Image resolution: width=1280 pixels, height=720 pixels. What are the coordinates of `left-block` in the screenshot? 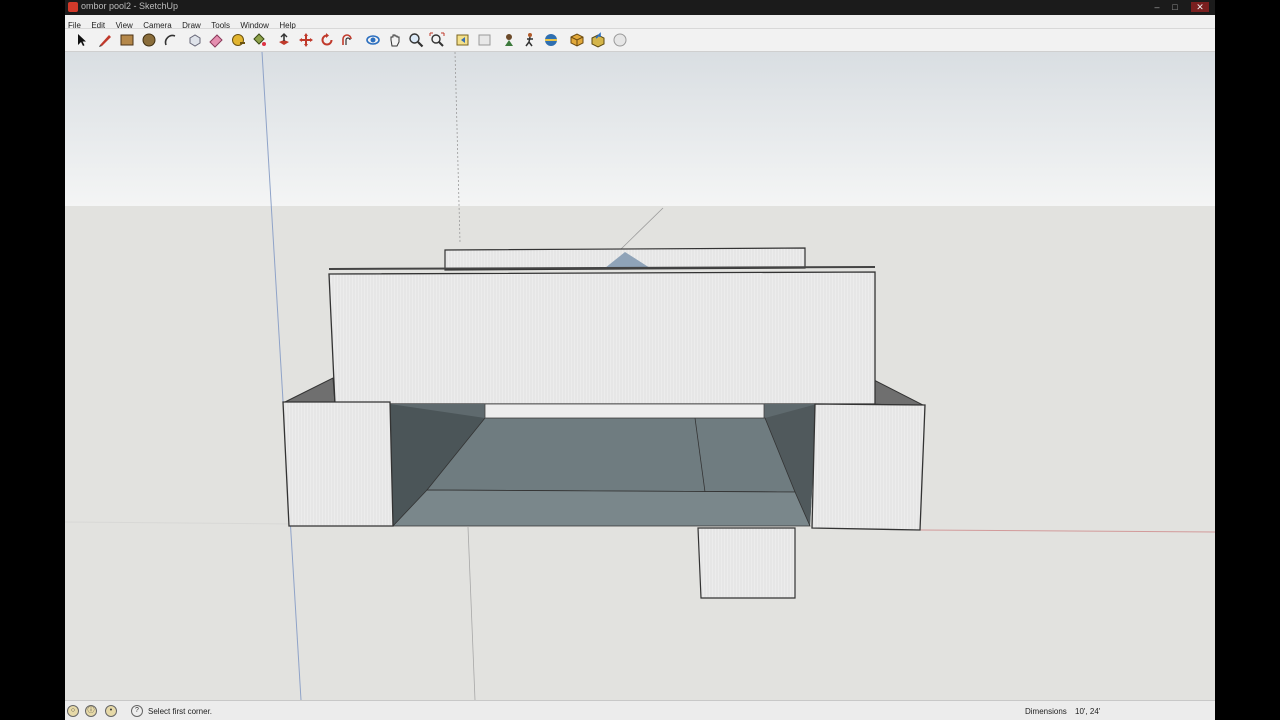 It's located at (338, 464).